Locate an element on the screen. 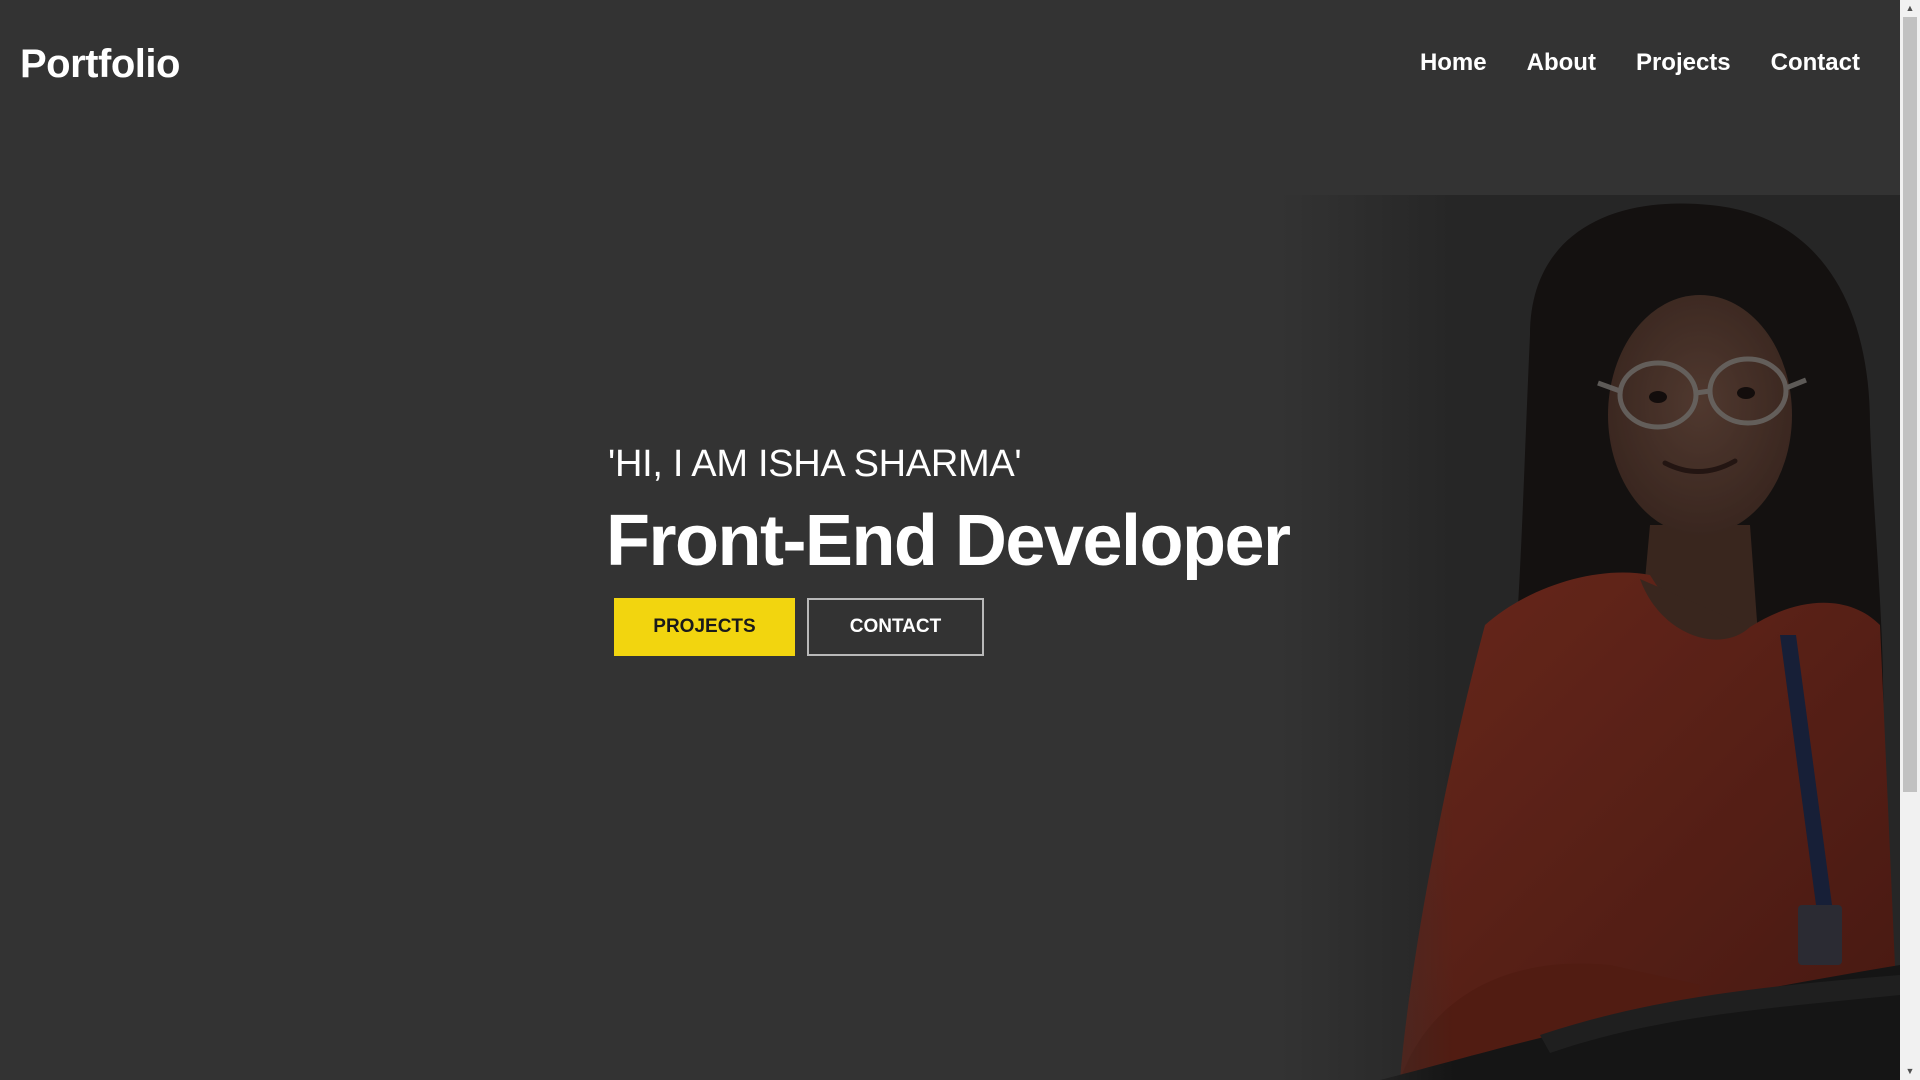 This screenshot has width=1920, height=1080. hero-title: Front-End Developer is located at coordinates (948, 541).